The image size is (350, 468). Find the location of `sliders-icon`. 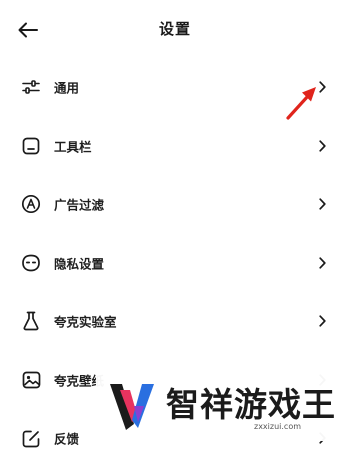

sliders-icon is located at coordinates (31, 87).